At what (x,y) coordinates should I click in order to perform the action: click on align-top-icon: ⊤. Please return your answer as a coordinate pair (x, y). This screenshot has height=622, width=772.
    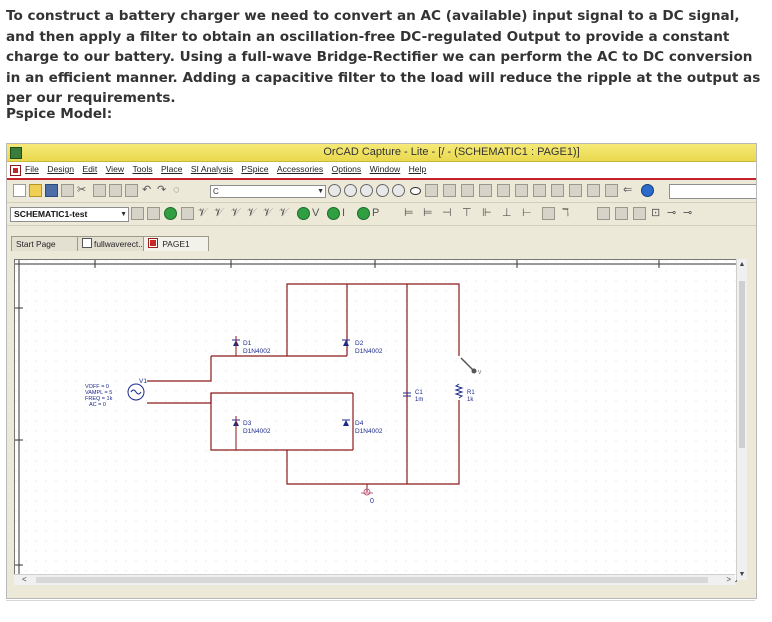
    Looking at the image, I should click on (467, 213).